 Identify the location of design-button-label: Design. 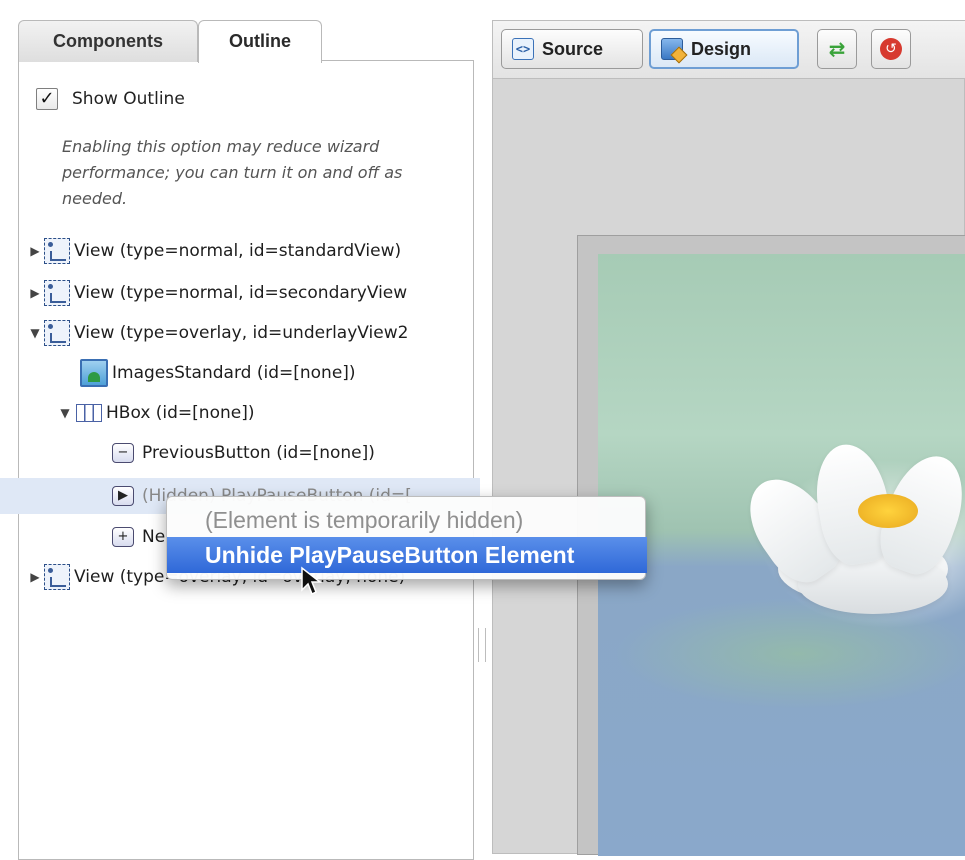
(721, 48).